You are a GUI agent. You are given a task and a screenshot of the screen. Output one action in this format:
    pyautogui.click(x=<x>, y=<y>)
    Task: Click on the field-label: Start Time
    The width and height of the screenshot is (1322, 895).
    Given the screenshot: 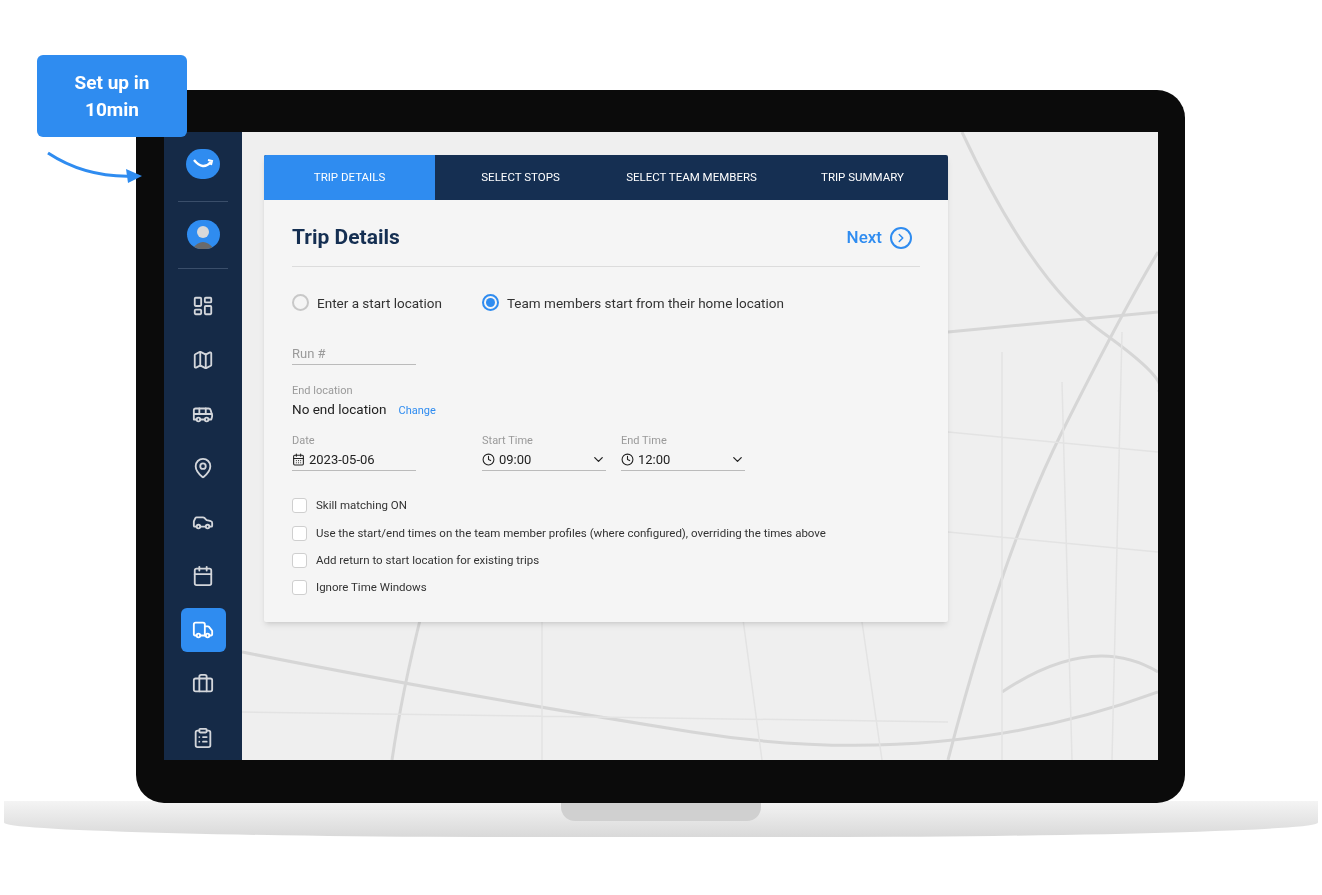 What is the action you would take?
    pyautogui.click(x=508, y=441)
    